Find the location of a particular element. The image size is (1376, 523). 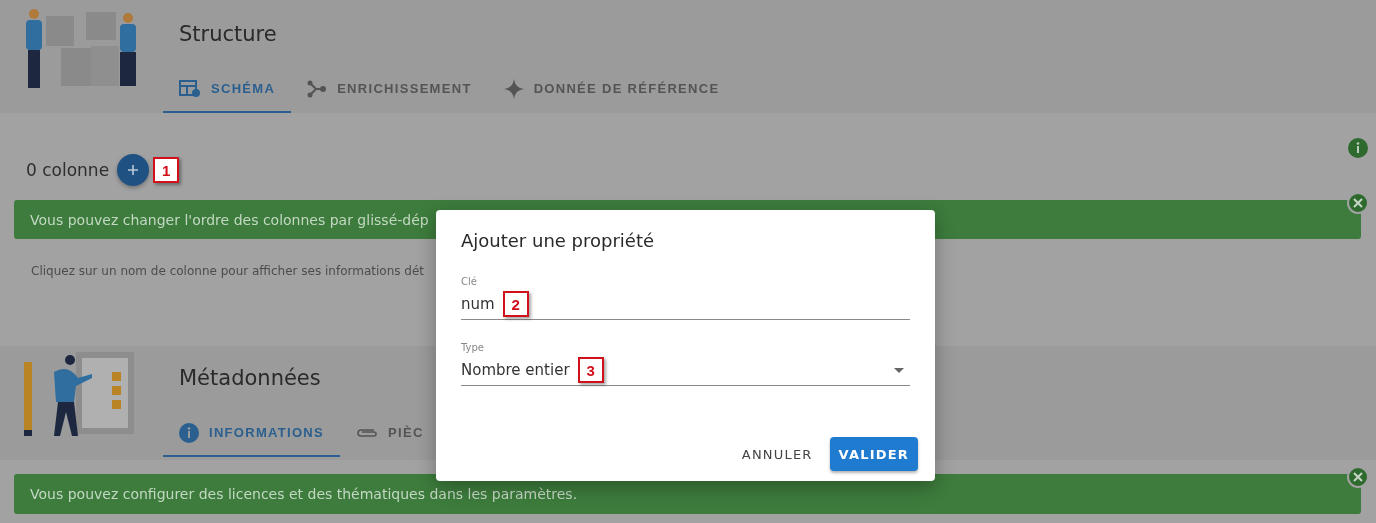

banner-text: Vous pouvez changer l'ordre des colonnes par glissé-dép is located at coordinates (229, 219).